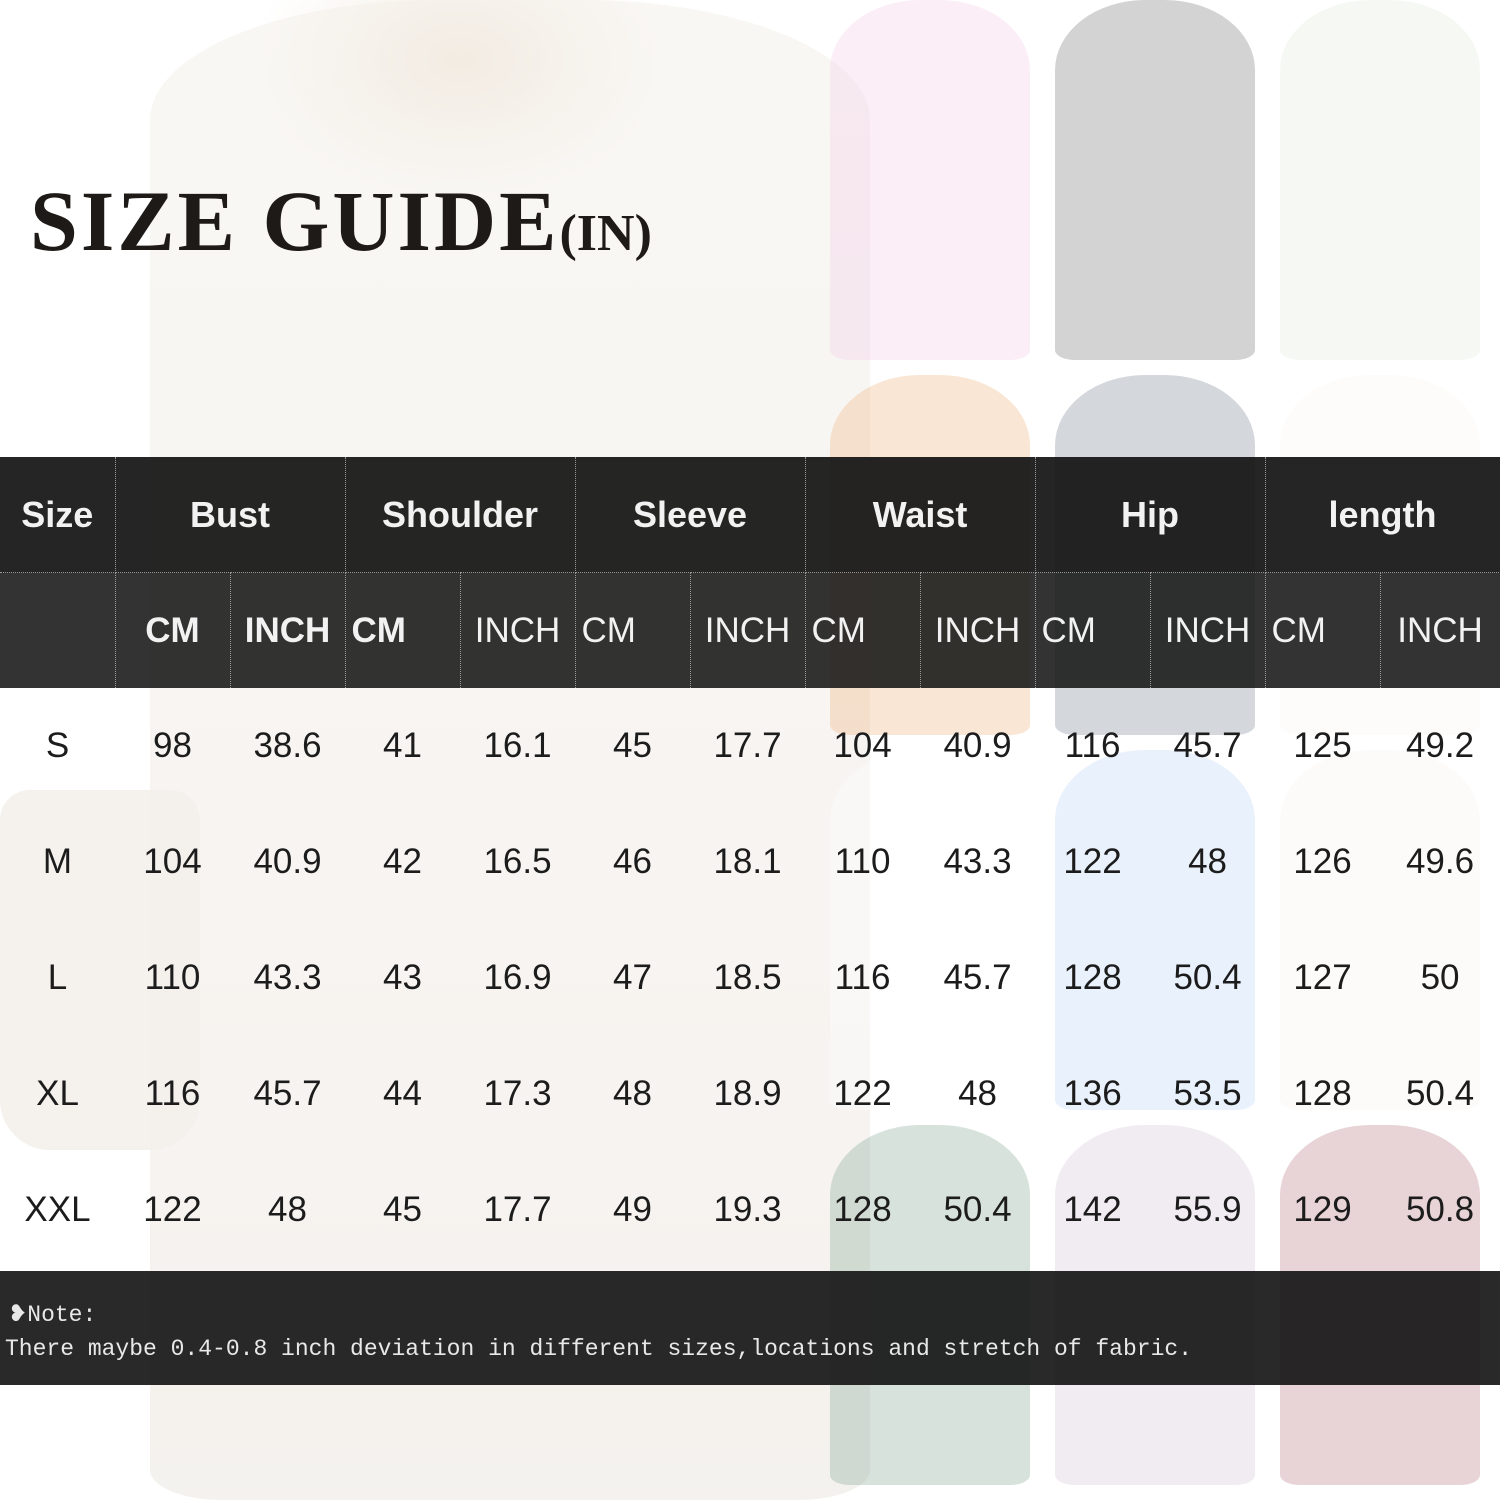 Image resolution: width=1500 pixels, height=1500 pixels. Describe the element at coordinates (172, 1209) in the screenshot. I see `cell-bust-cm: 122` at that location.